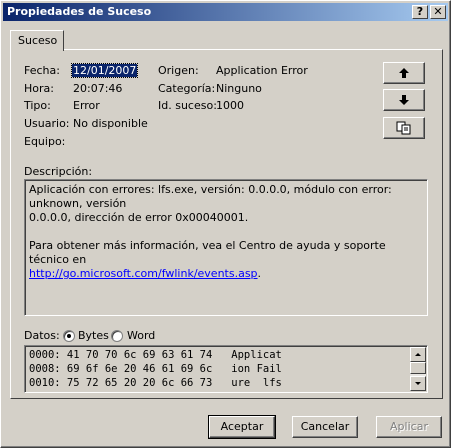 The image size is (451, 448). I want to click on tab-suceso: Suceso, so click(37, 40).